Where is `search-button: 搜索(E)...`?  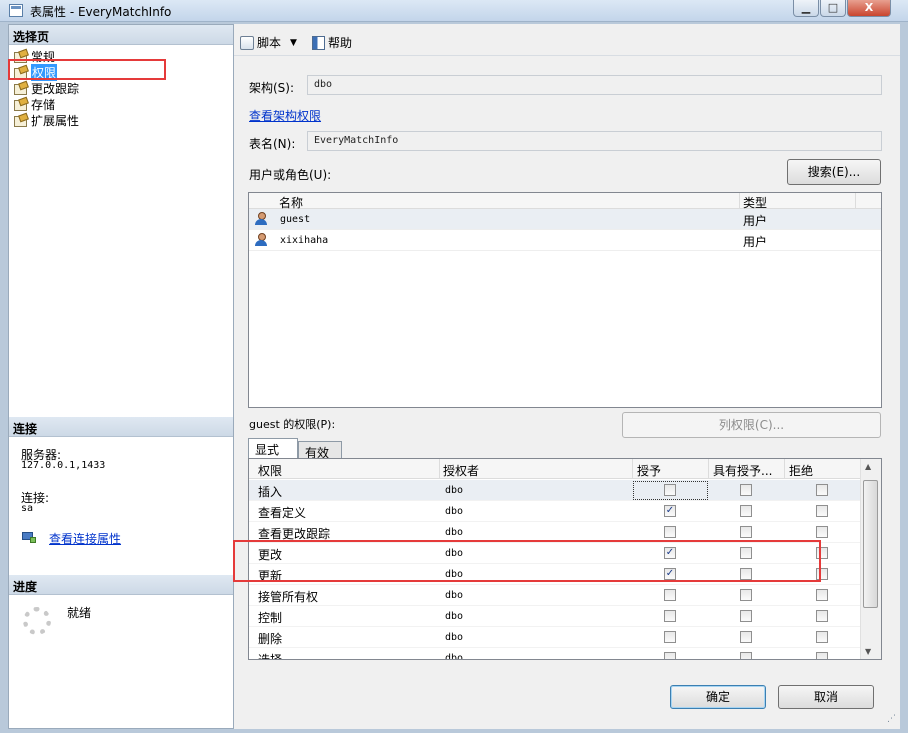 search-button: 搜索(E)... is located at coordinates (834, 172).